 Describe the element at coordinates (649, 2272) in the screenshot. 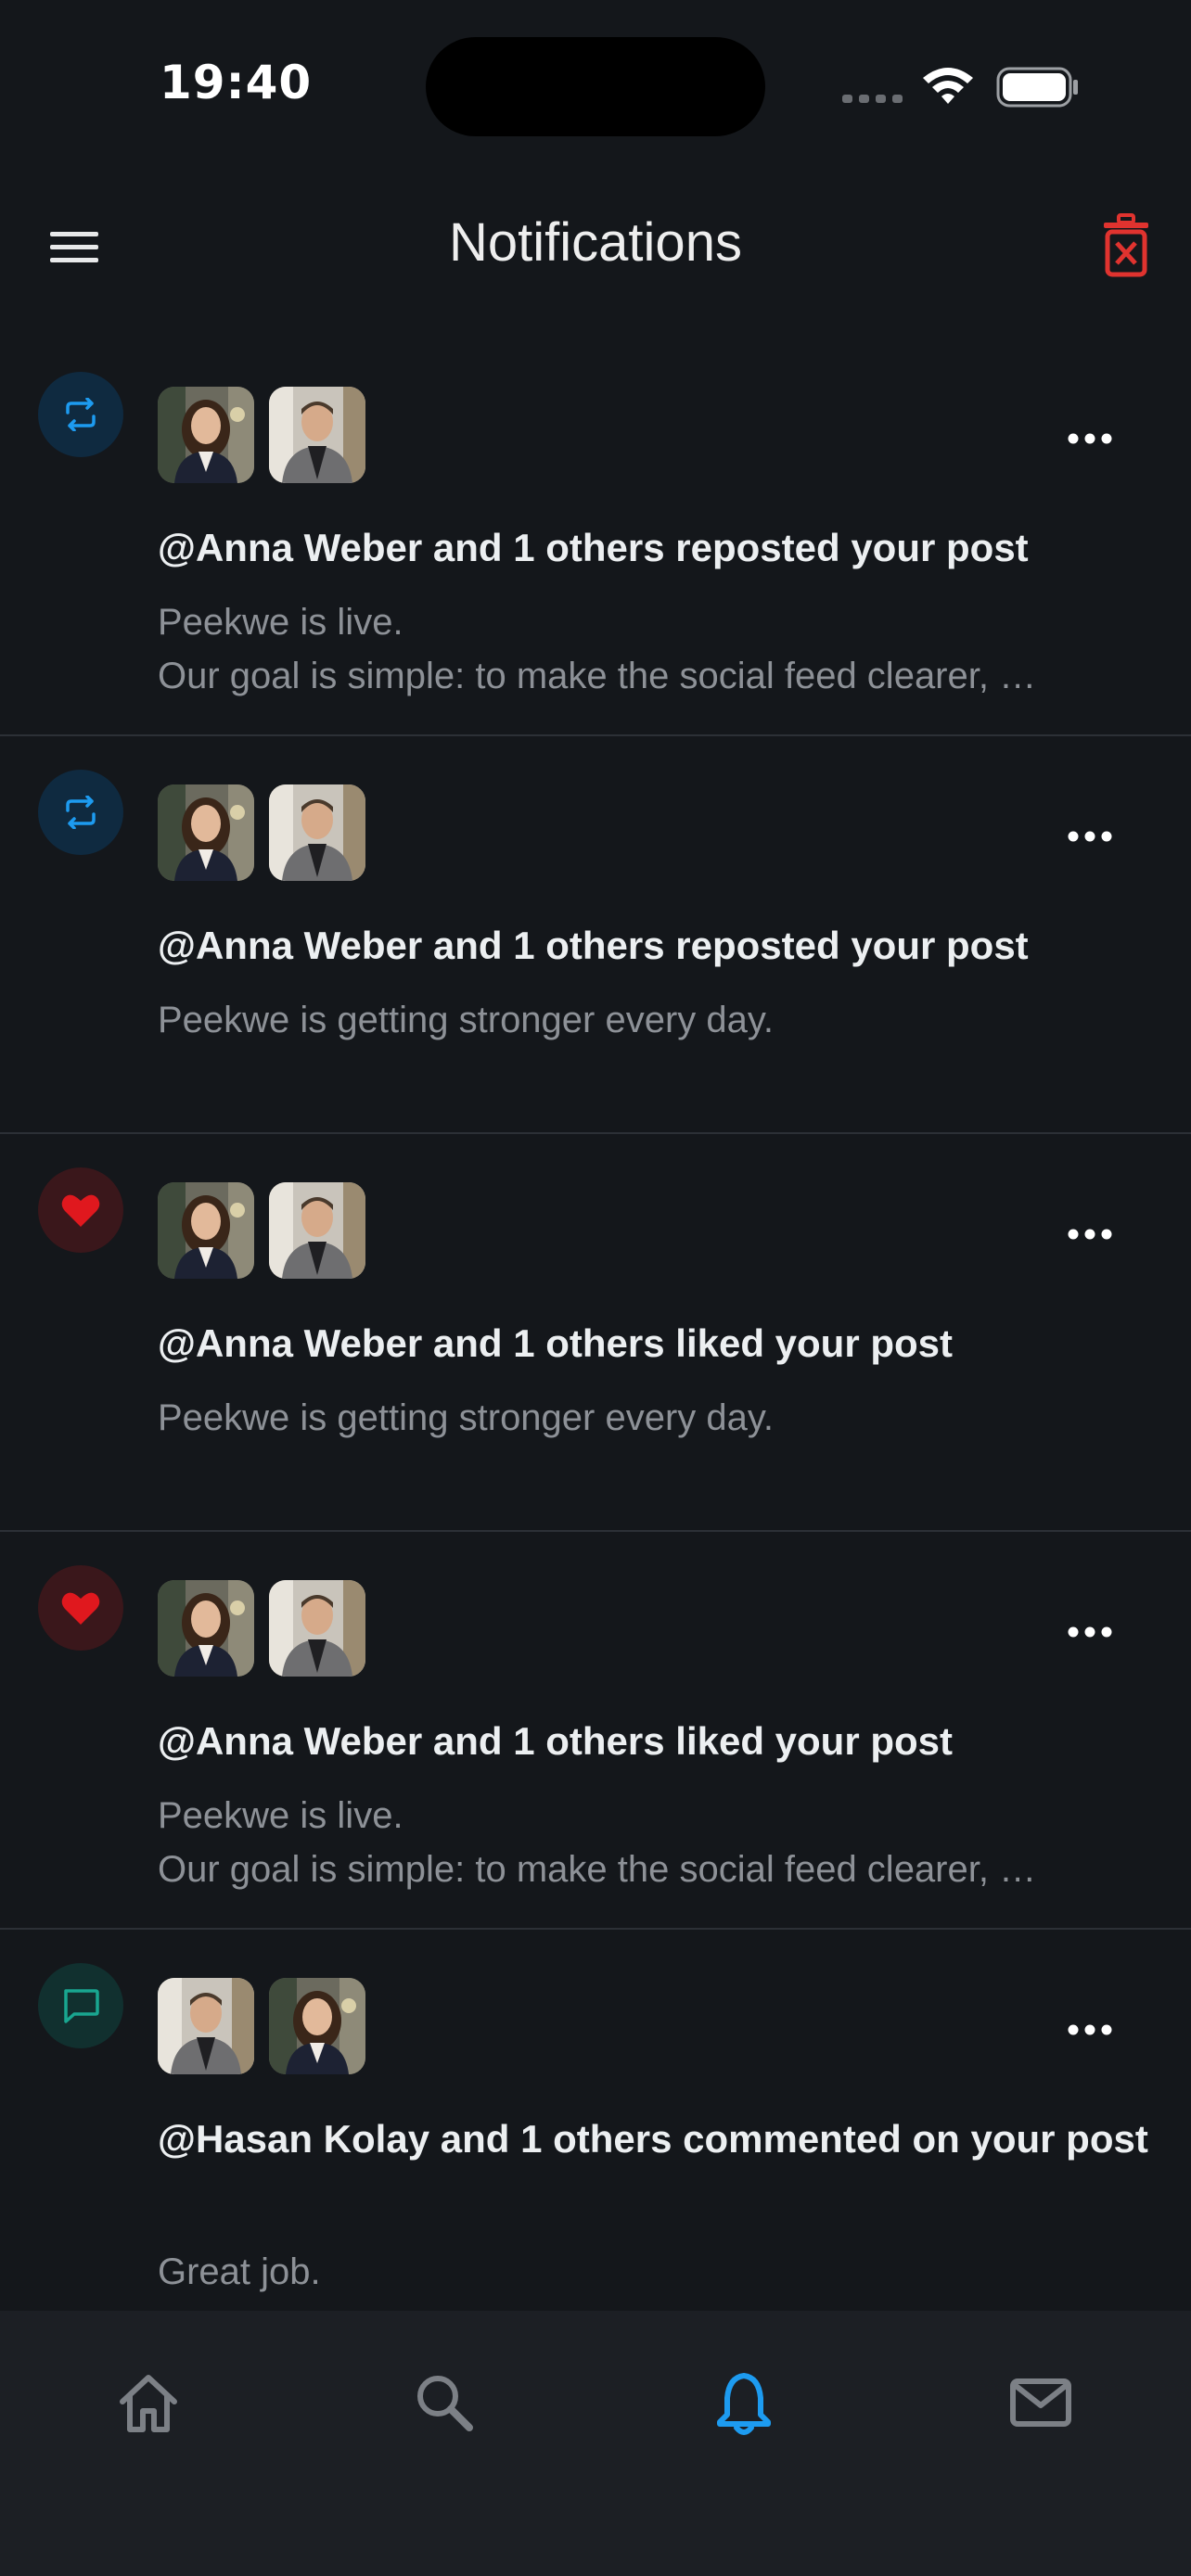

I see `post-preview: Great job.` at that location.